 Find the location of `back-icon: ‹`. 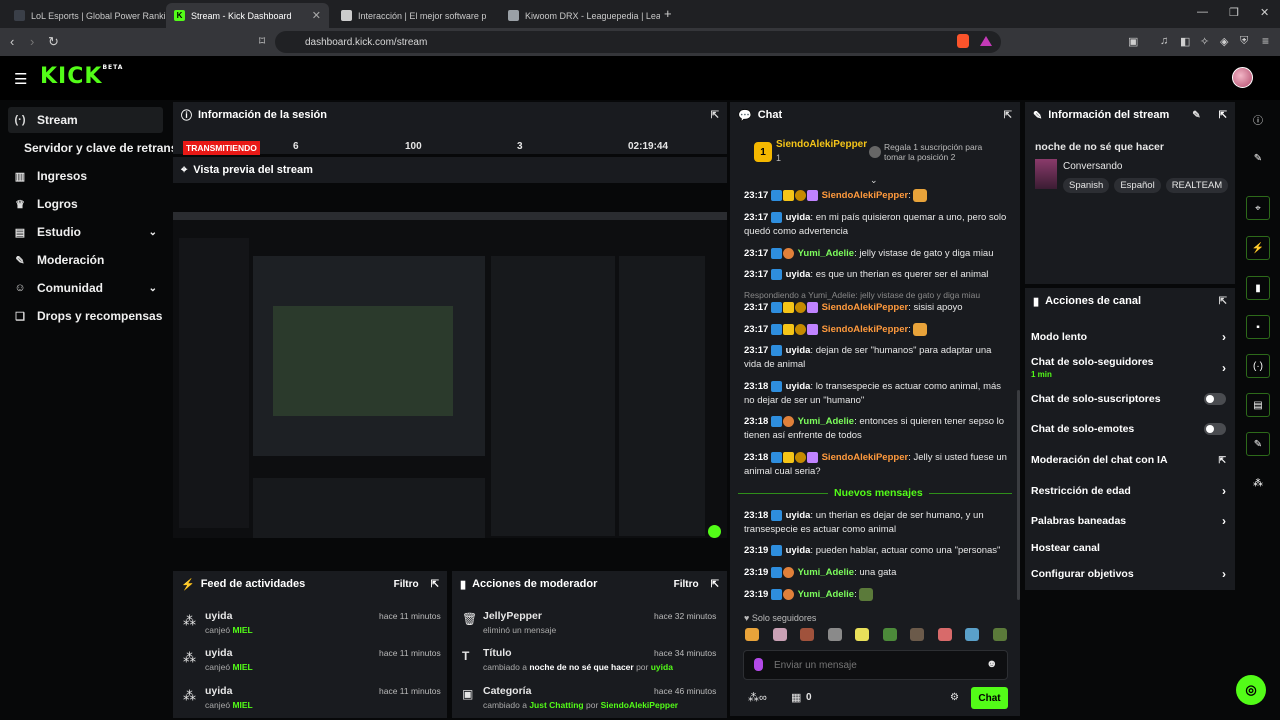

back-icon: ‹ is located at coordinates (12, 41).